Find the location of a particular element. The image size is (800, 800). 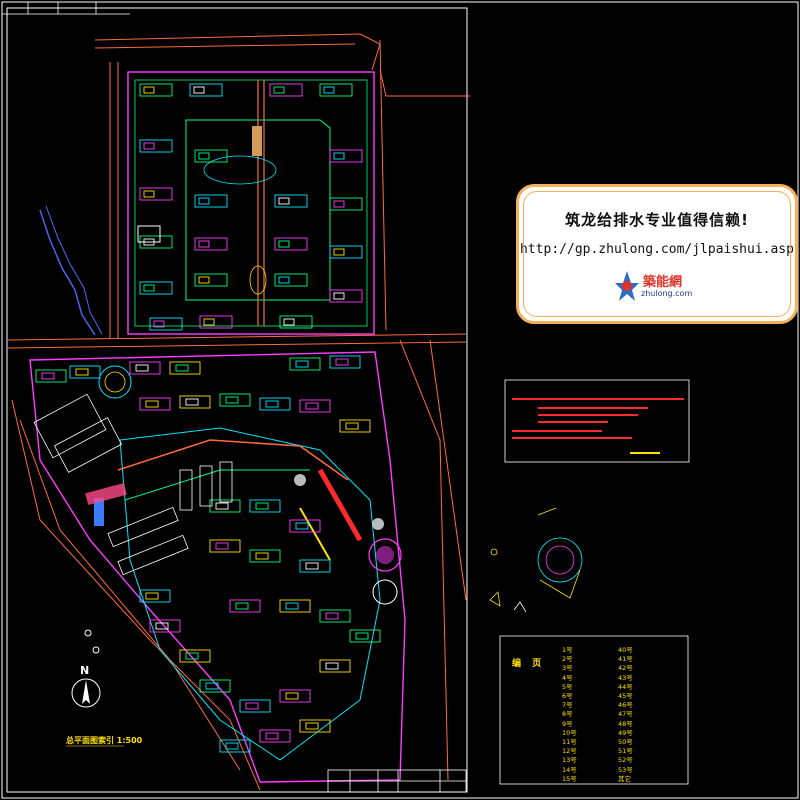

building is located at coordinates (149, 234).